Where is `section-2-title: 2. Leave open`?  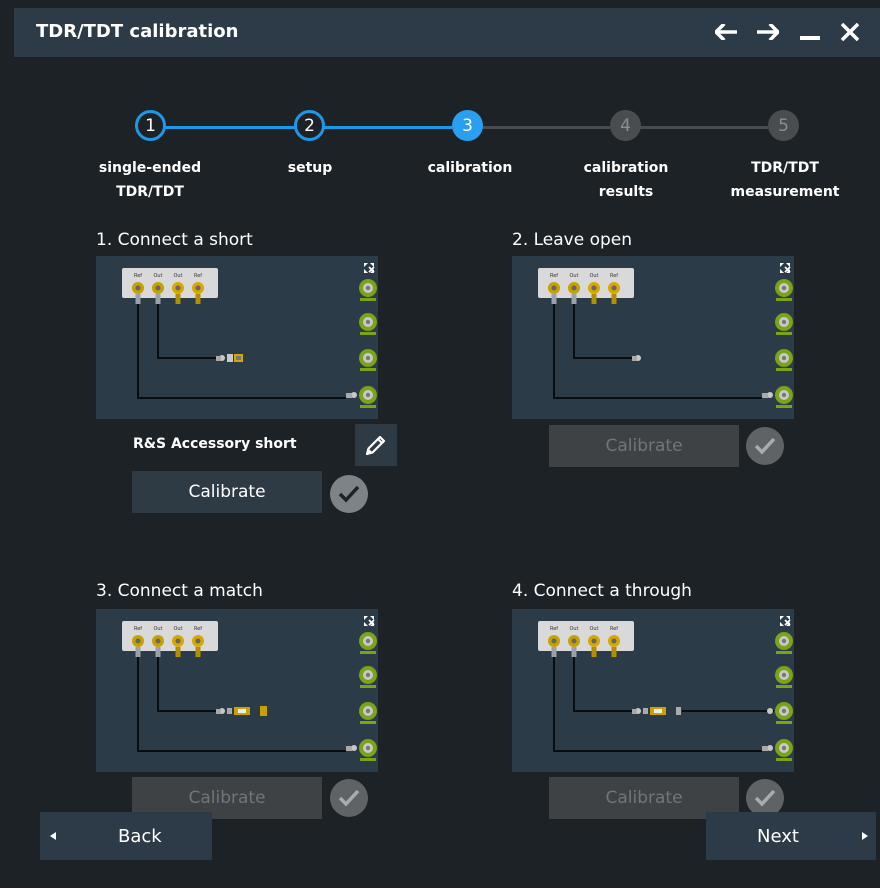 section-2-title: 2. Leave open is located at coordinates (572, 240).